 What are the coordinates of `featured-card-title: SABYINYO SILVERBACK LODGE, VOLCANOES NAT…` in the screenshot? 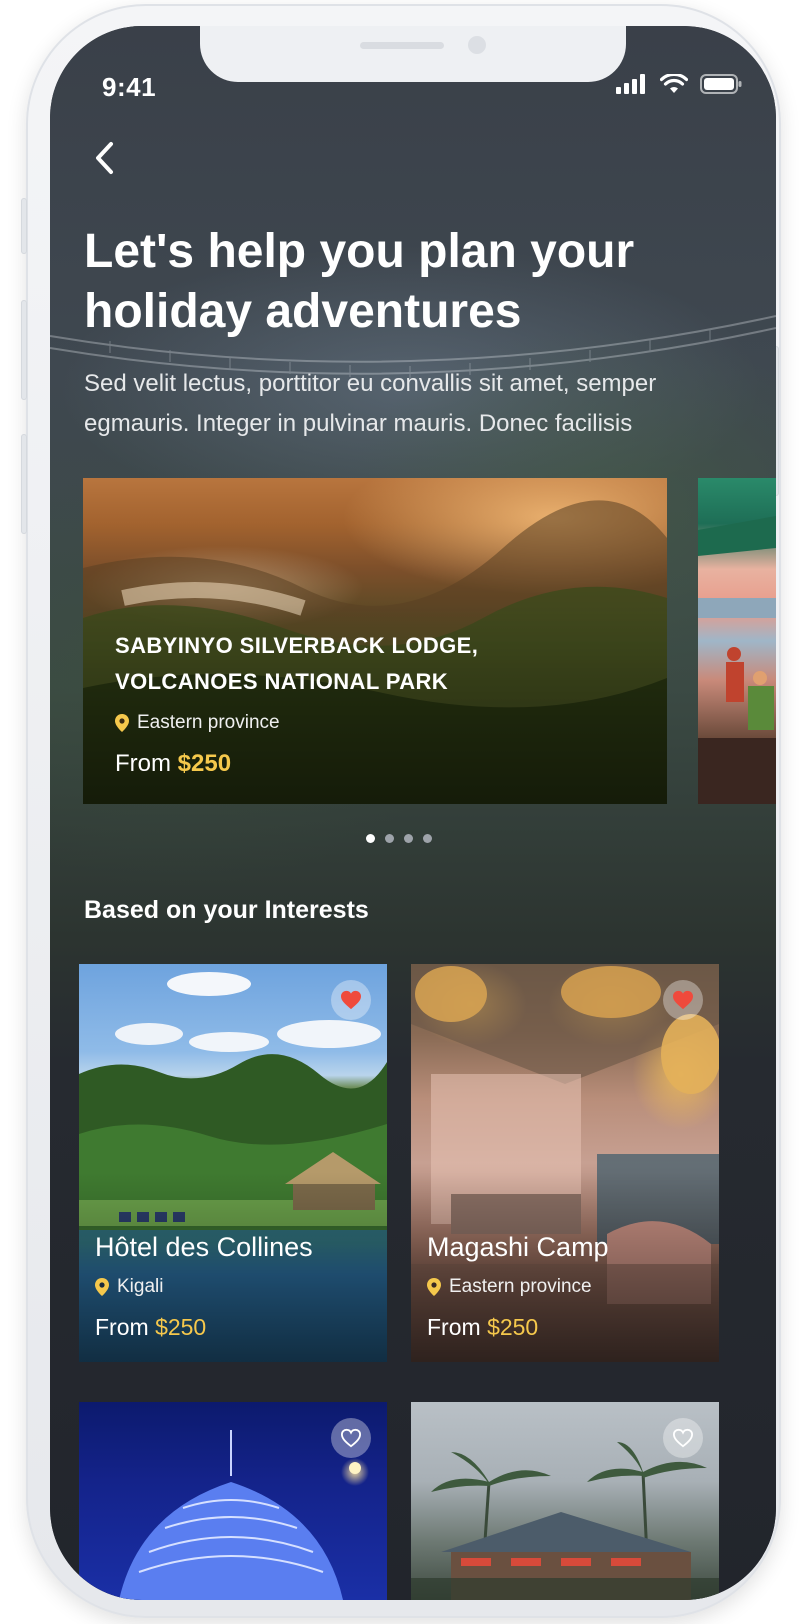 It's located at (375, 664).